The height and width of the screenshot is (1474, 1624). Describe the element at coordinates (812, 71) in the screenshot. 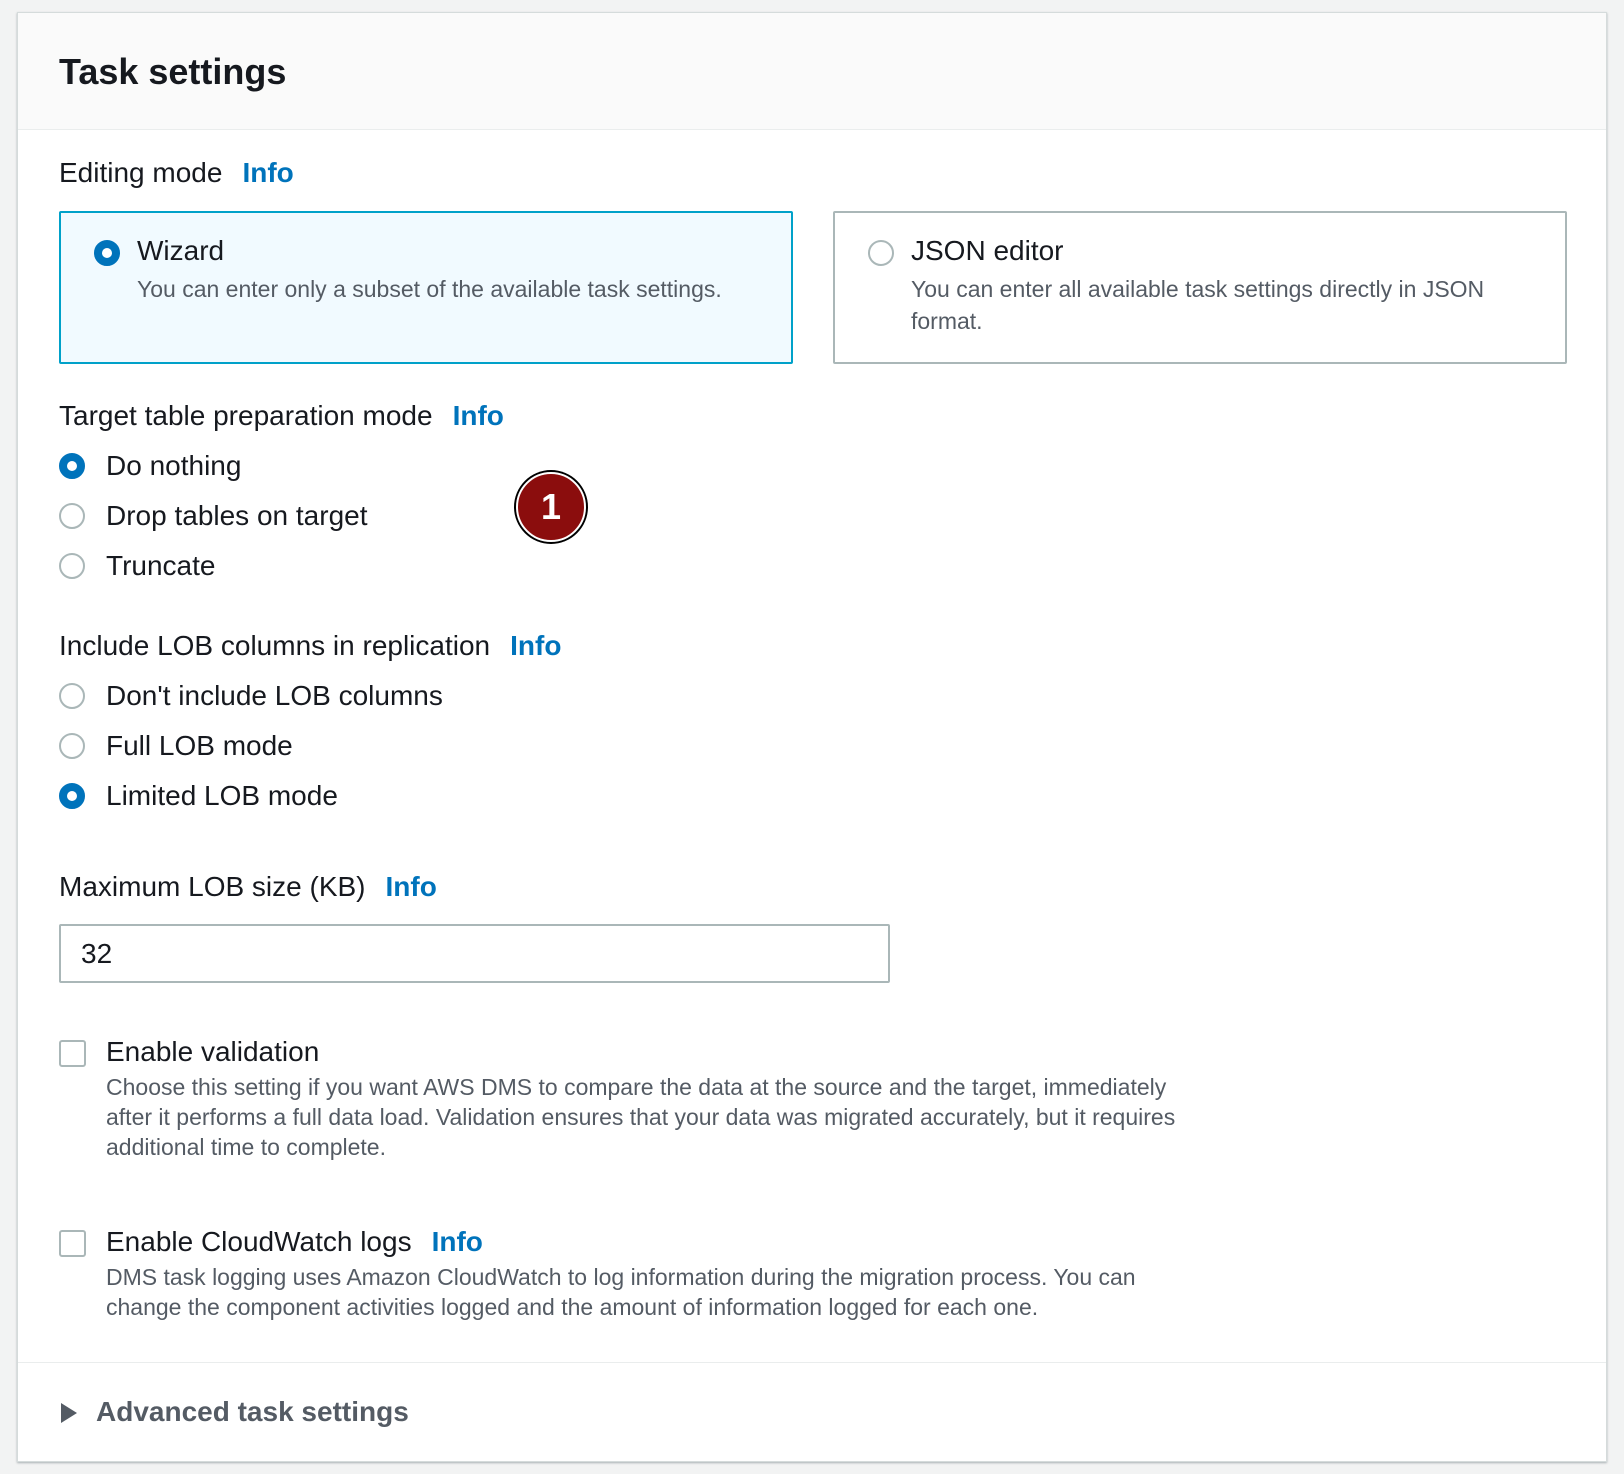

I see `panel-header: Task settings` at that location.